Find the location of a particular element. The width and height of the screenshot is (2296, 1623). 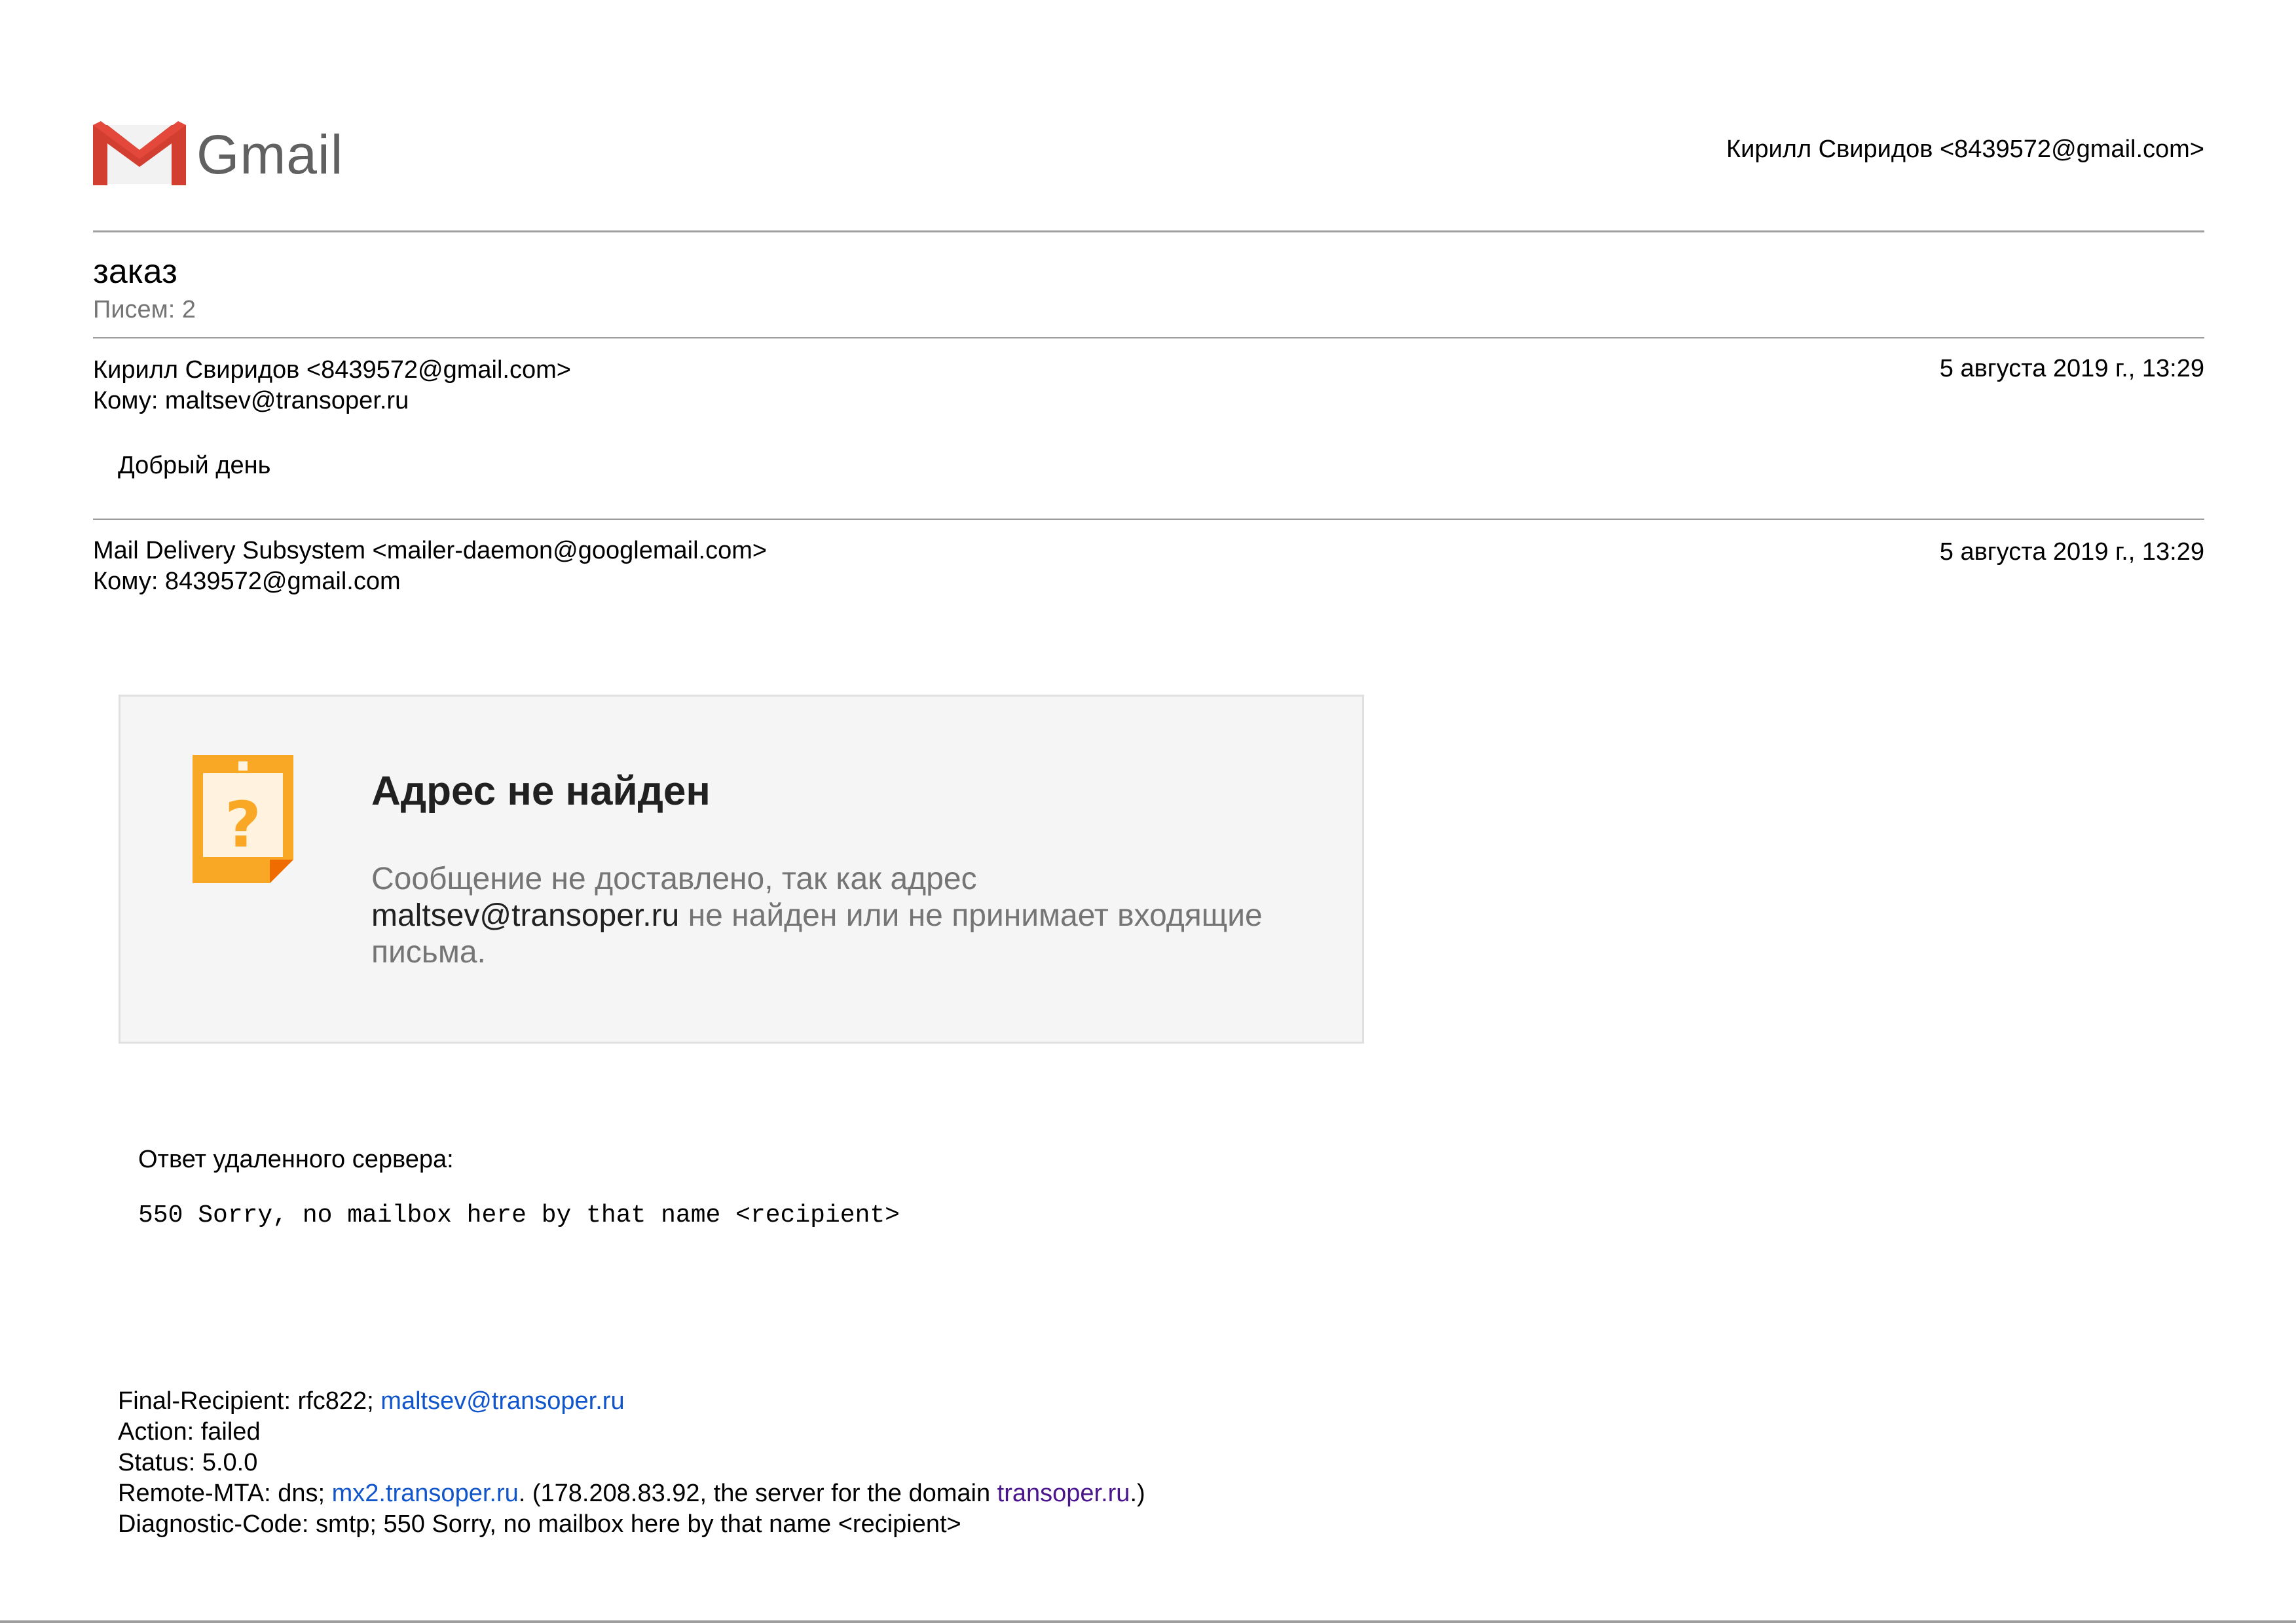

bounce-address: maltsev@transoper.ru is located at coordinates (525, 915).